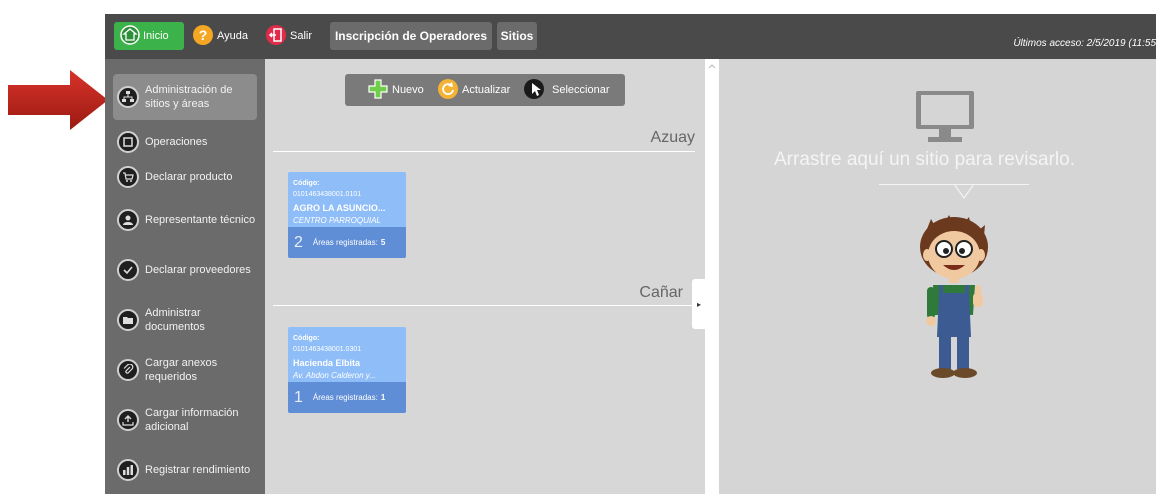 The width and height of the screenshot is (1156, 494). I want to click on sidebar-item-cargar-informacion: Cargar información adicional, so click(185, 420).